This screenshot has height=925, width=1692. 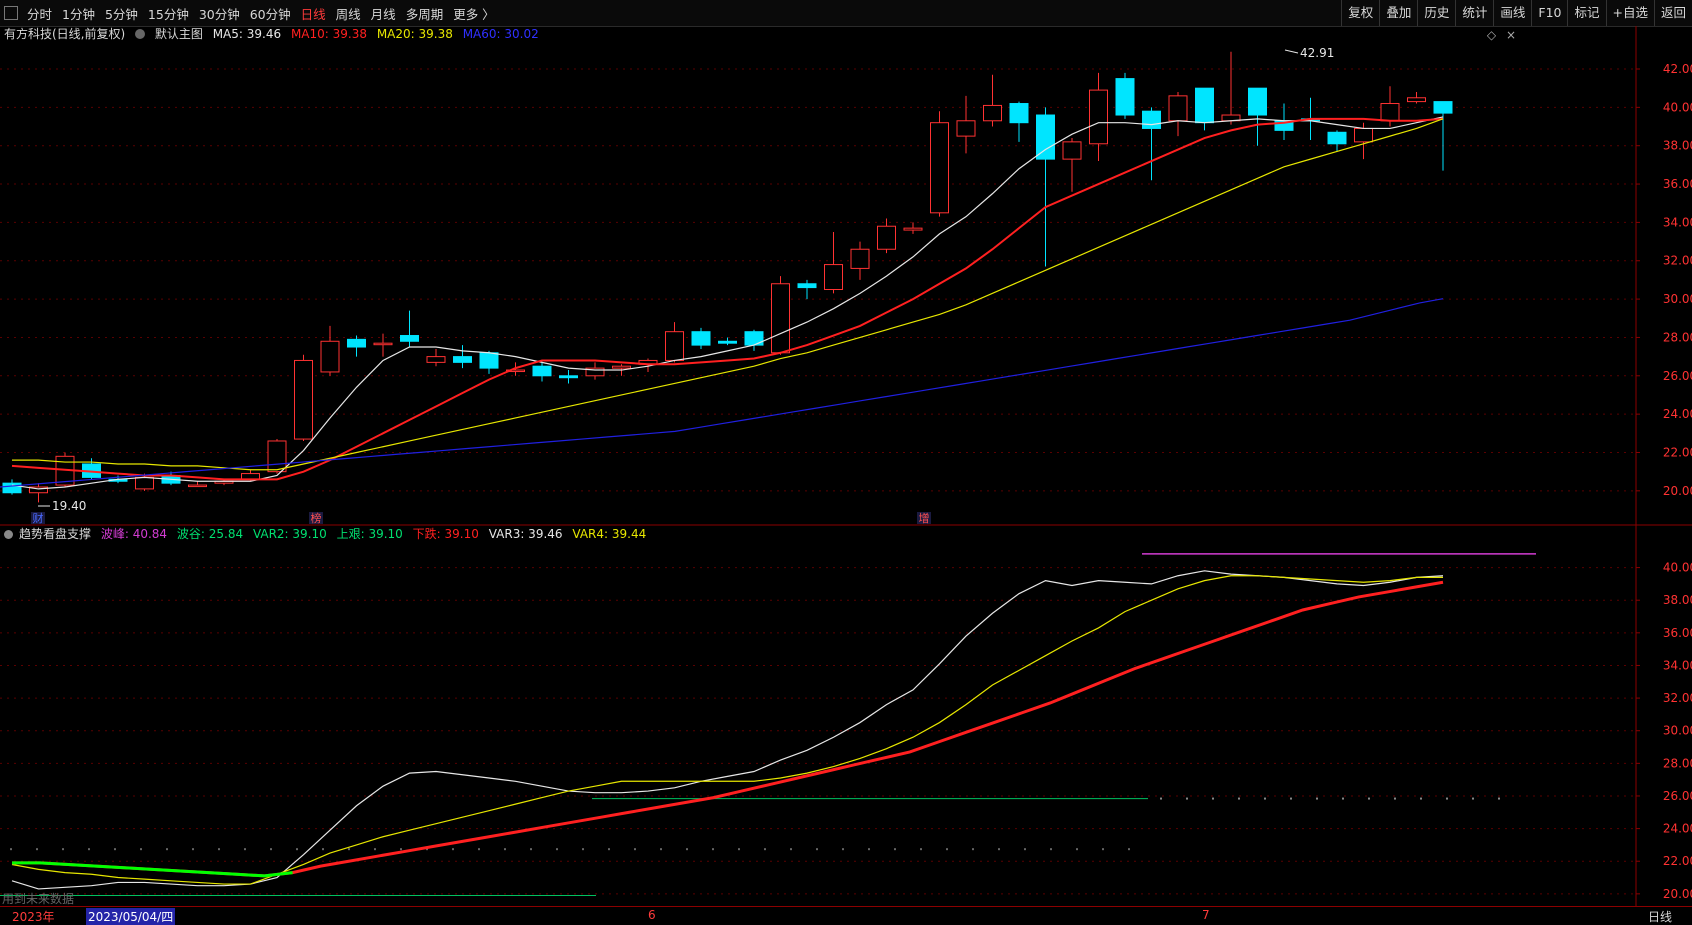 What do you see at coordinates (1677, 568) in the screenshot?
I see `sub-y-tick-label: 40.00` at bounding box center [1677, 568].